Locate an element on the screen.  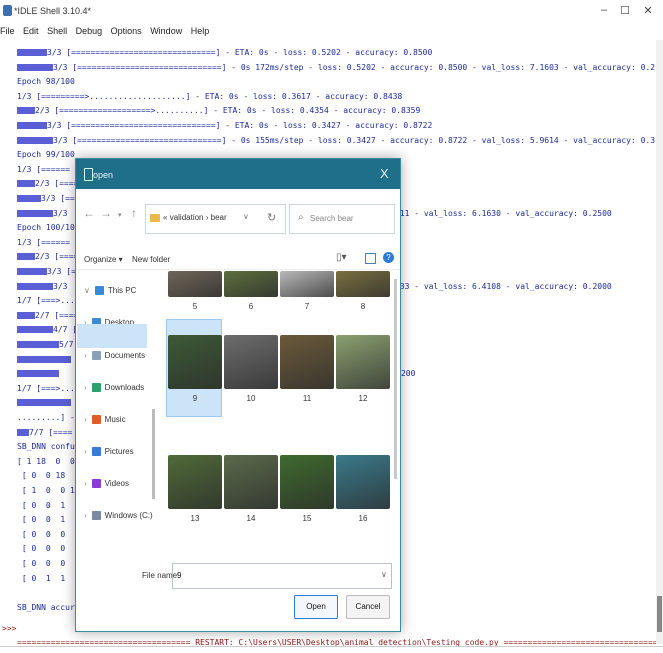
shell-line: [ 0 0 0 0 is located at coordinates (48, 549).